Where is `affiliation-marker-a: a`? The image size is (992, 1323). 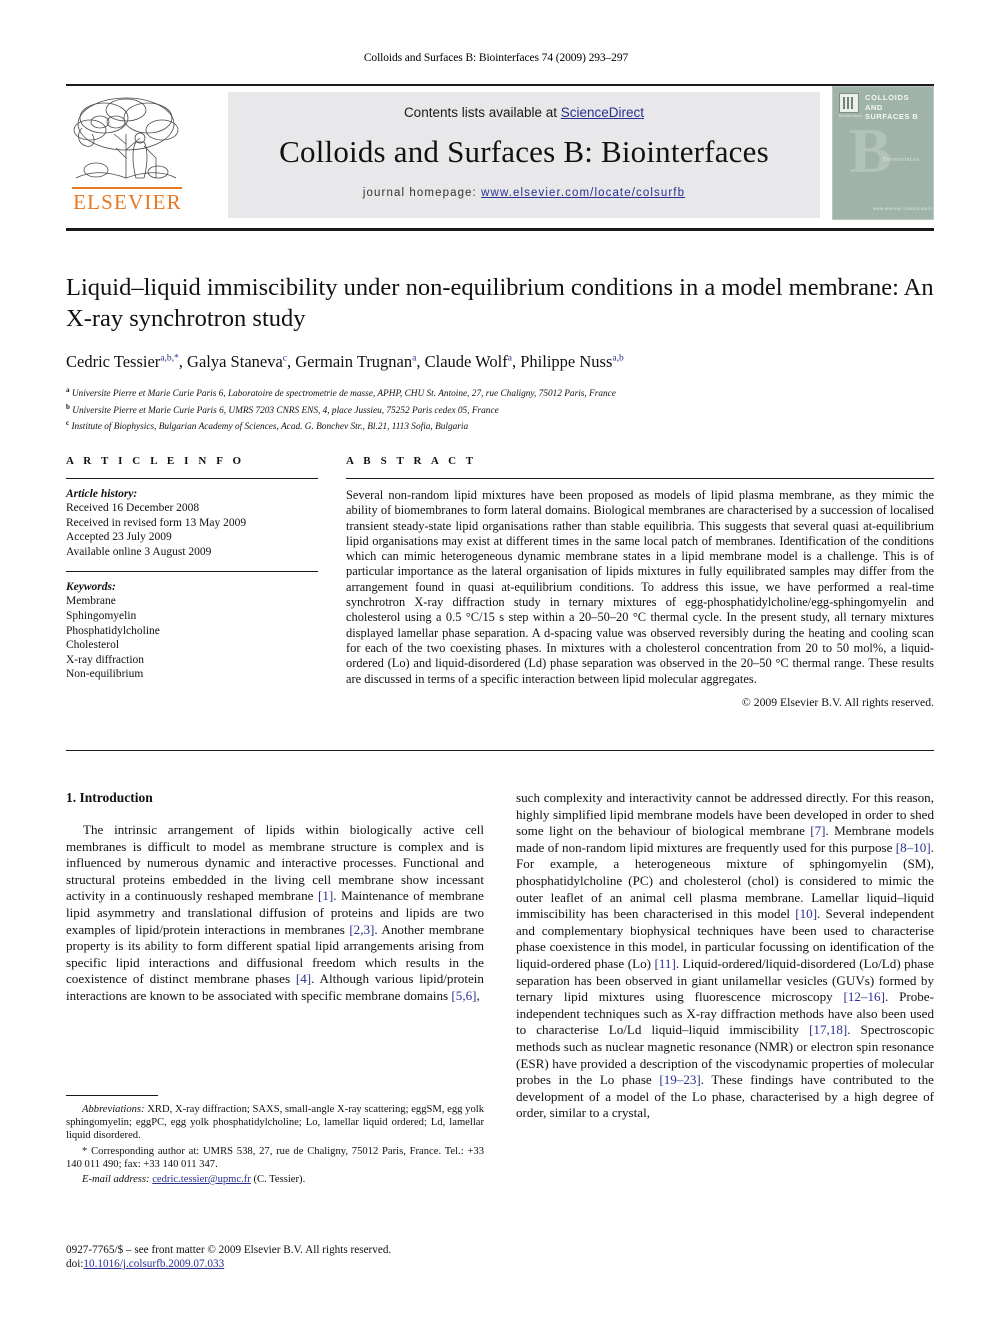 affiliation-marker-a: a is located at coordinates (68, 390).